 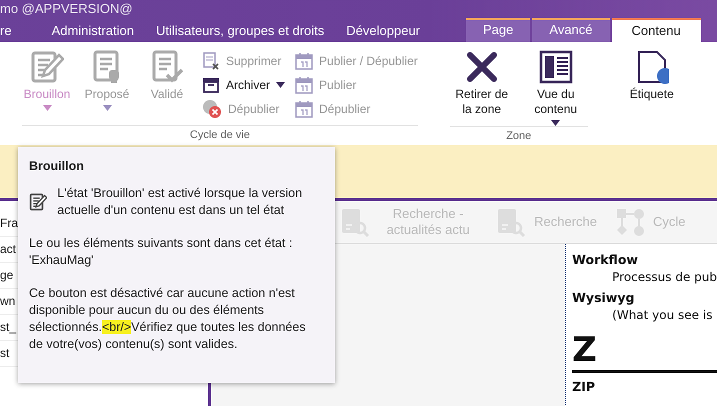 I want to click on ribbon-button: Vue du contenu, so click(x=556, y=88).